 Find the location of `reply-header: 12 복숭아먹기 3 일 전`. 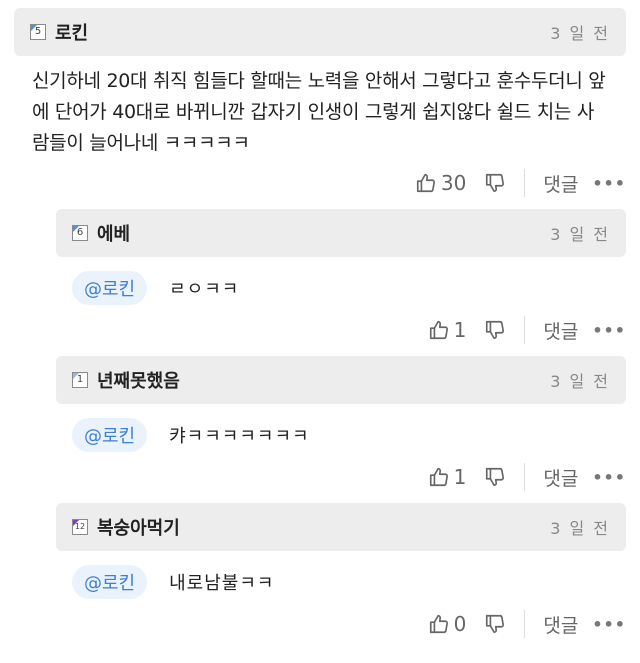

reply-header: 12 복숭아먹기 3 일 전 is located at coordinates (341, 527).